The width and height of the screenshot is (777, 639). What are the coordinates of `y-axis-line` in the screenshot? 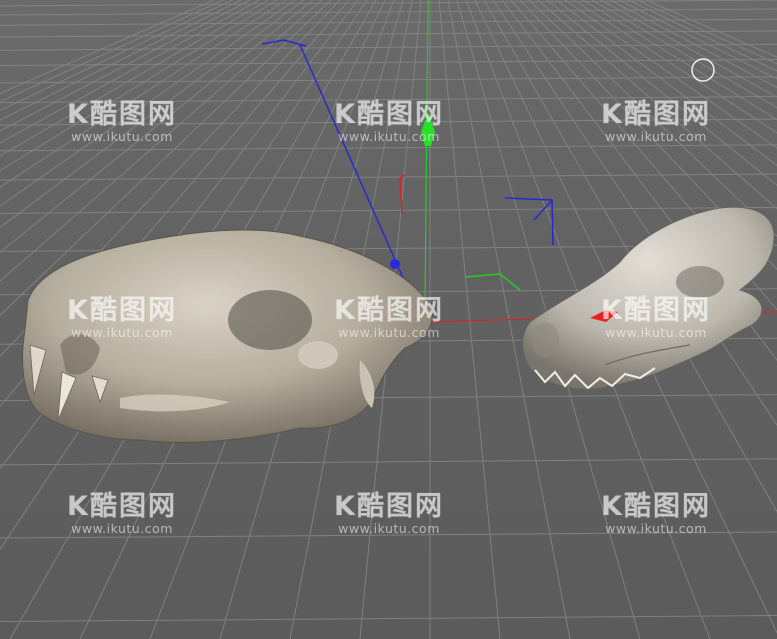 It's located at (426, 150).